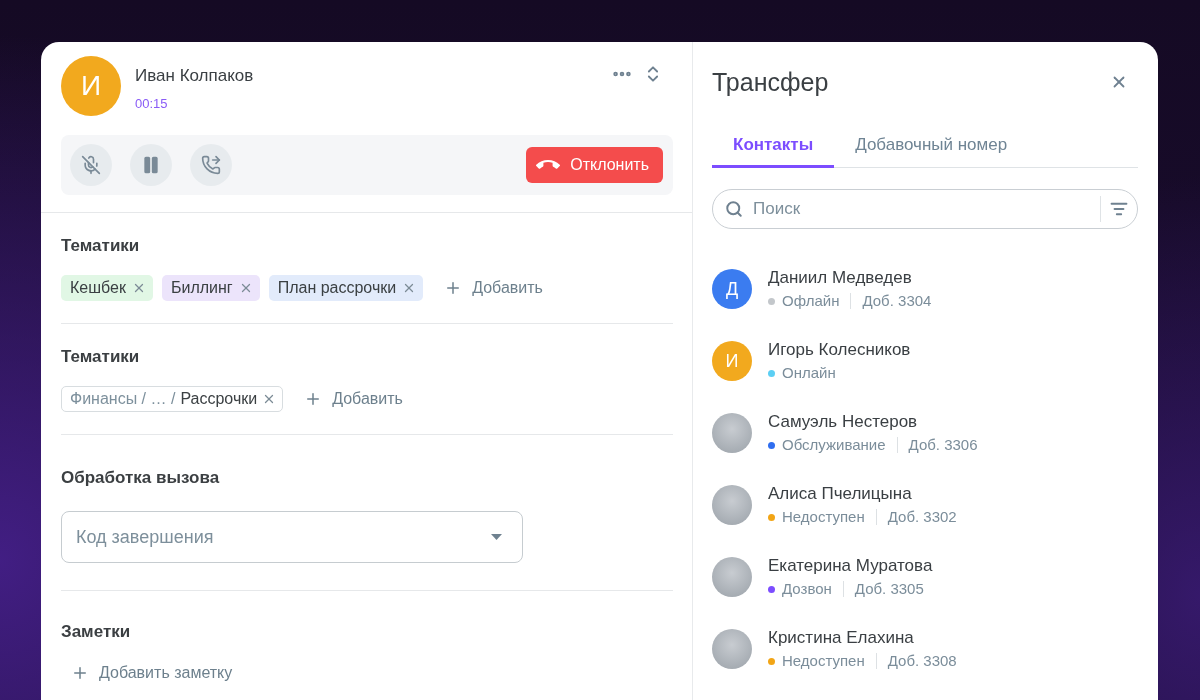 This screenshot has width=1200, height=700. Describe the element at coordinates (732, 361) in the screenshot. I see `contact-avatar: И` at that location.